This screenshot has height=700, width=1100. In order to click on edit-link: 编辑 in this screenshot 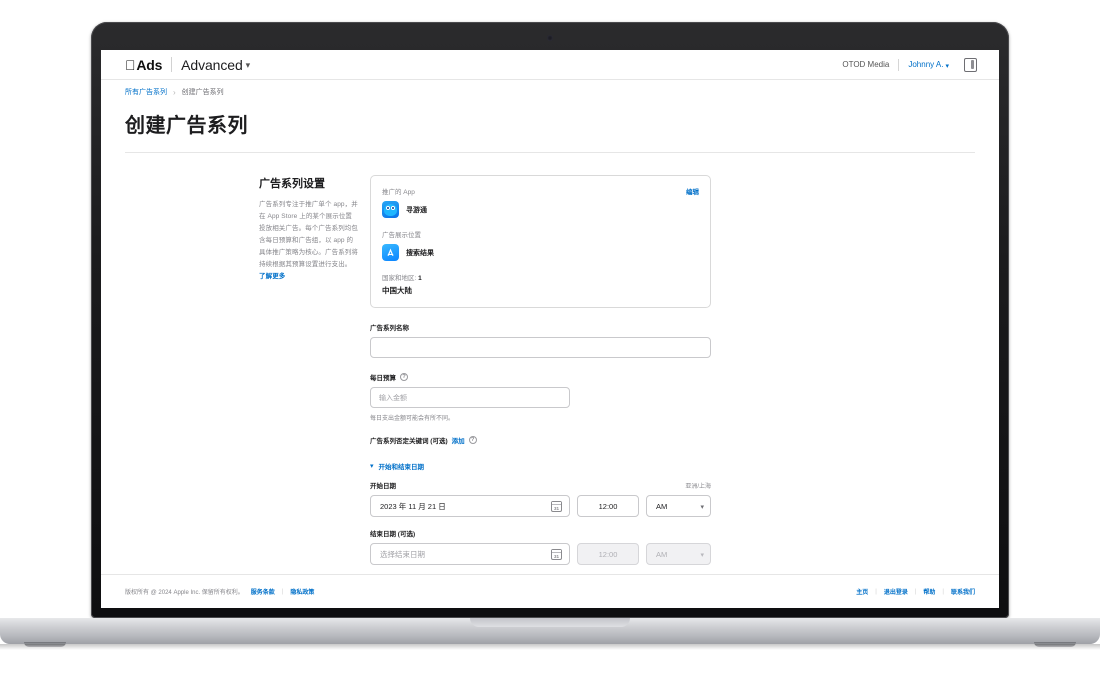, I will do `click(692, 191)`.